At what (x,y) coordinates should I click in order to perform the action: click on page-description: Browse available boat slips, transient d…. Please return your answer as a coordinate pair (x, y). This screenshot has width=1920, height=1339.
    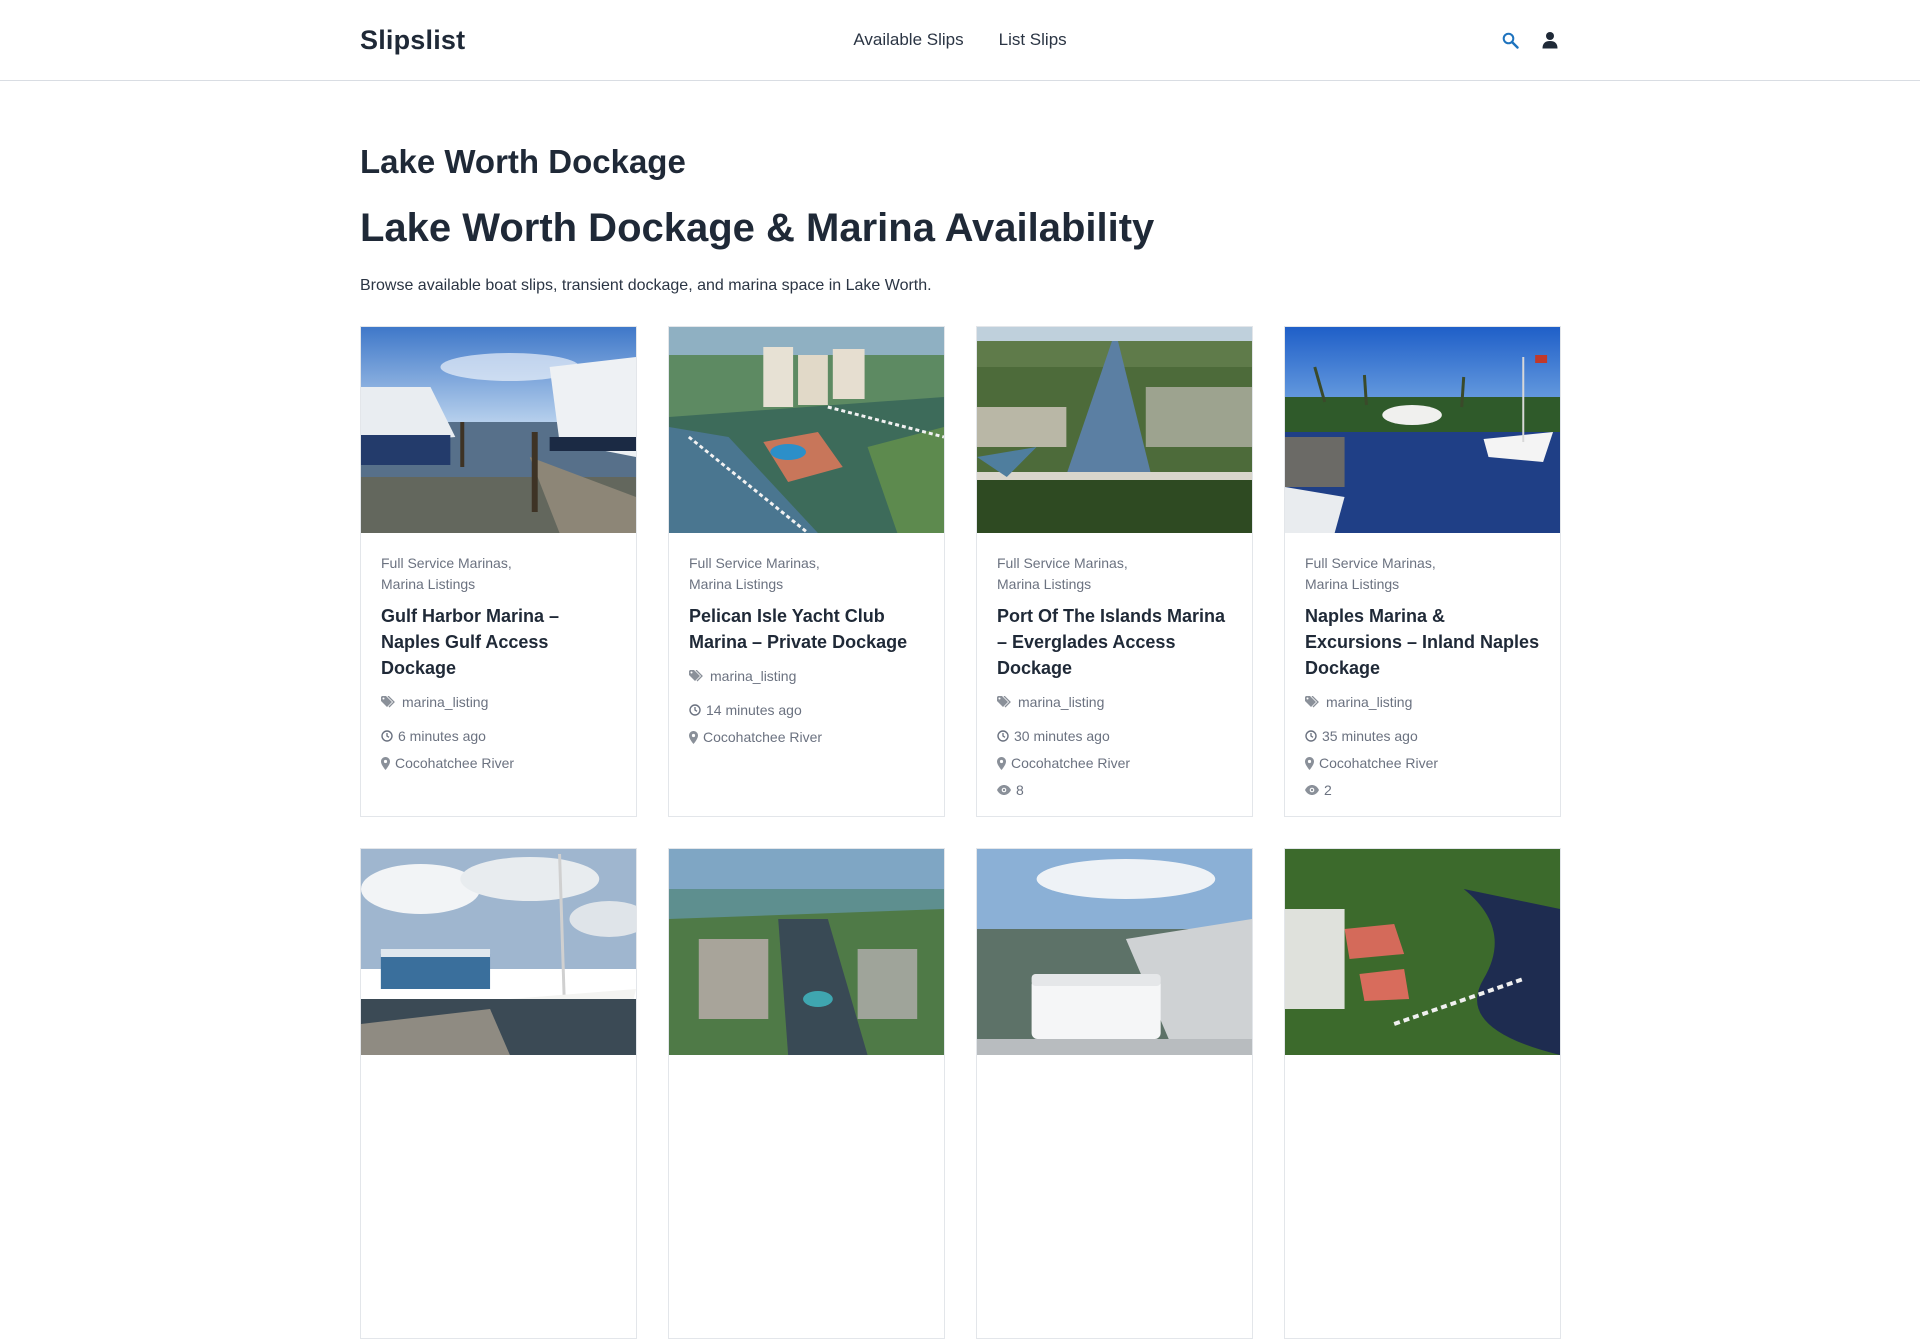
    Looking at the image, I should click on (646, 285).